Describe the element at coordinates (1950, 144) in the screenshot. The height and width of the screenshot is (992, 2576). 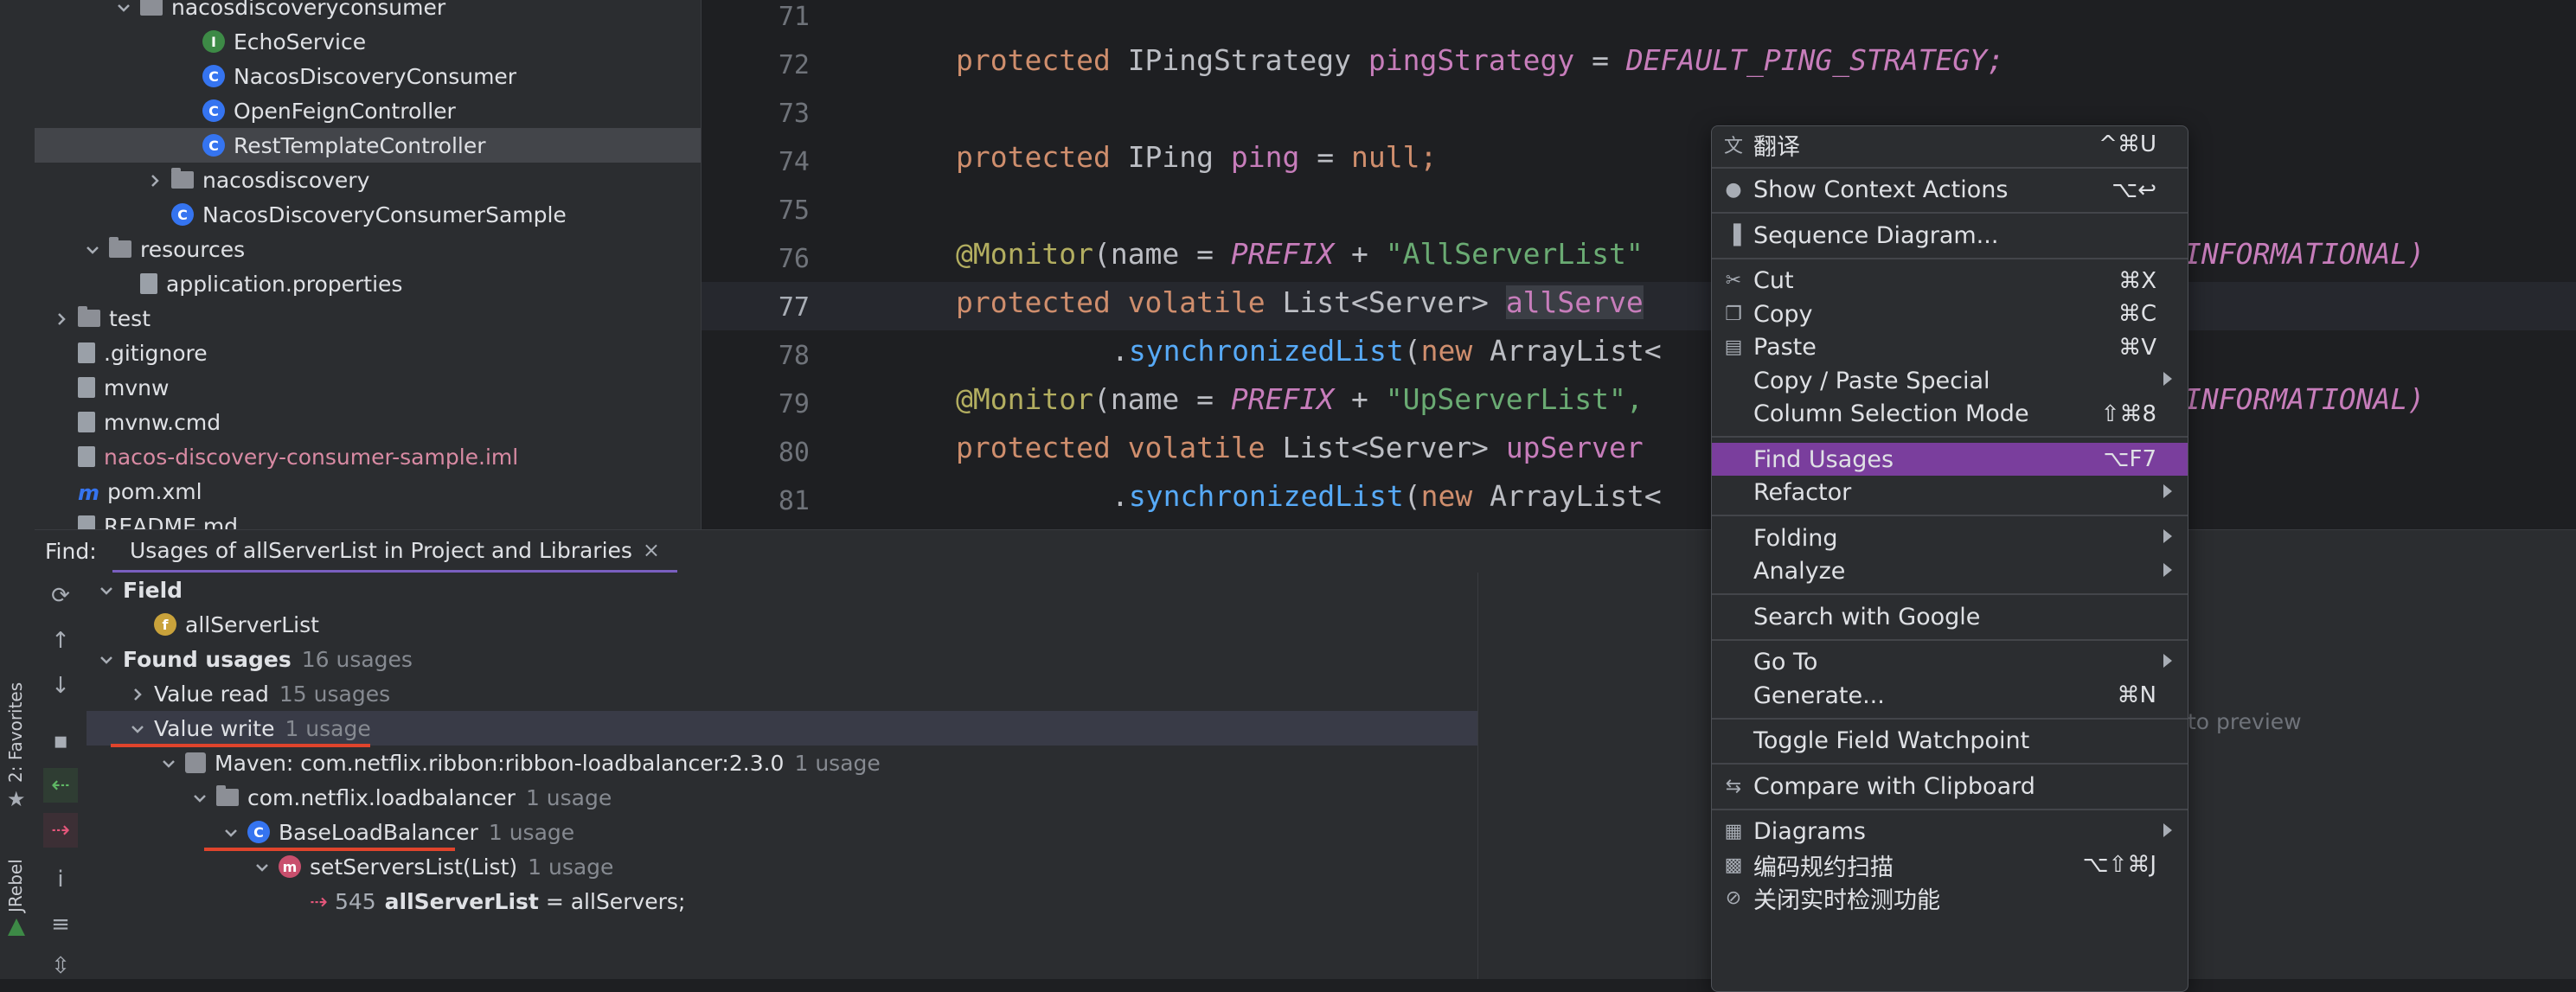
I see `menu-item: 文翻译 ^⌘U` at that location.